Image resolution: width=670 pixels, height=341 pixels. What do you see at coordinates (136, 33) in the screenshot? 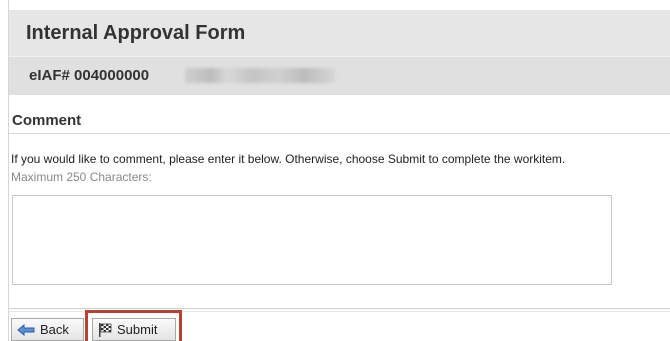
I see `page-title: Internal Approval Form` at bounding box center [136, 33].